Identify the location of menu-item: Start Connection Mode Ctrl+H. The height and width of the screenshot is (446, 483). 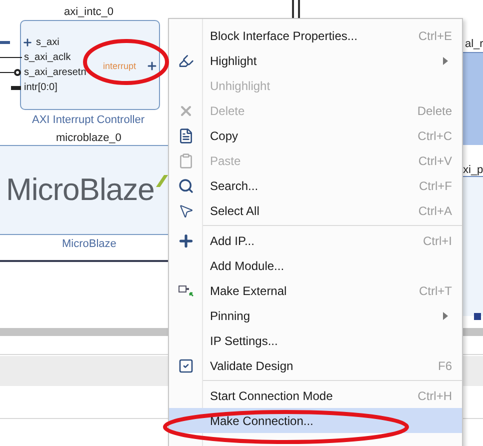
(315, 395).